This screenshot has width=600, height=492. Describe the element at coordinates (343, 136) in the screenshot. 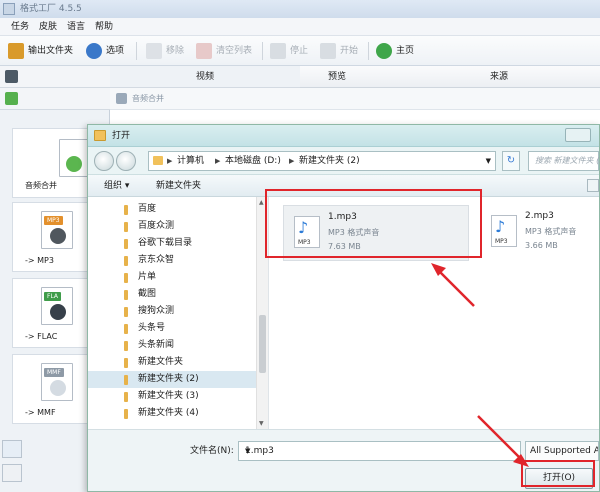

I see `dialog-titlebar: 打开` at that location.